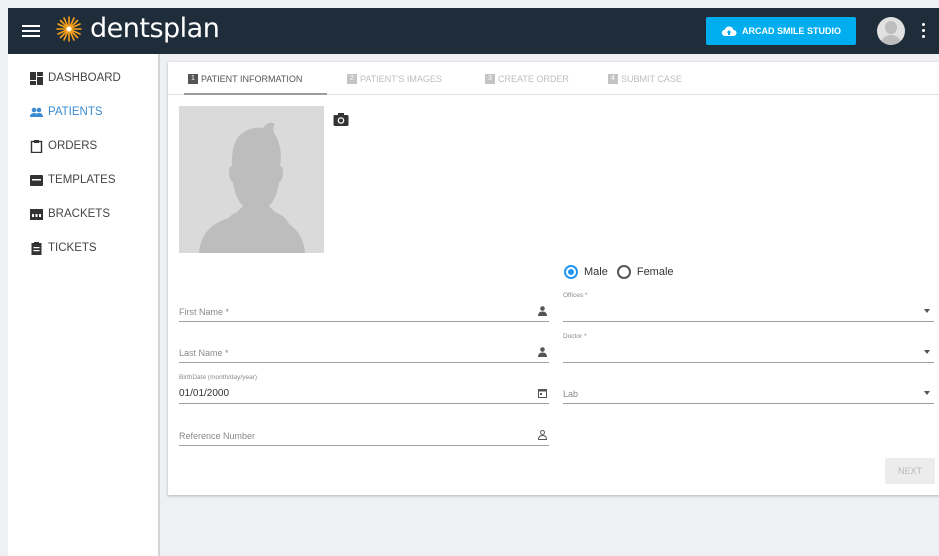 This screenshot has height=556, width=939. Describe the element at coordinates (655, 272) in the screenshot. I see `female-label: Female` at that location.